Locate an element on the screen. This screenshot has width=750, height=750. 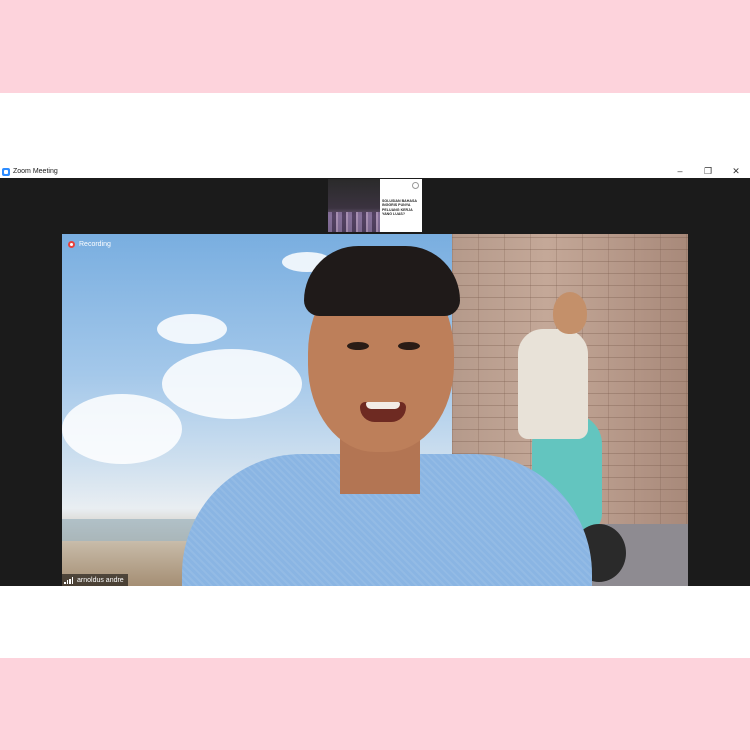
recording-label: Recording is located at coordinates (95, 244).